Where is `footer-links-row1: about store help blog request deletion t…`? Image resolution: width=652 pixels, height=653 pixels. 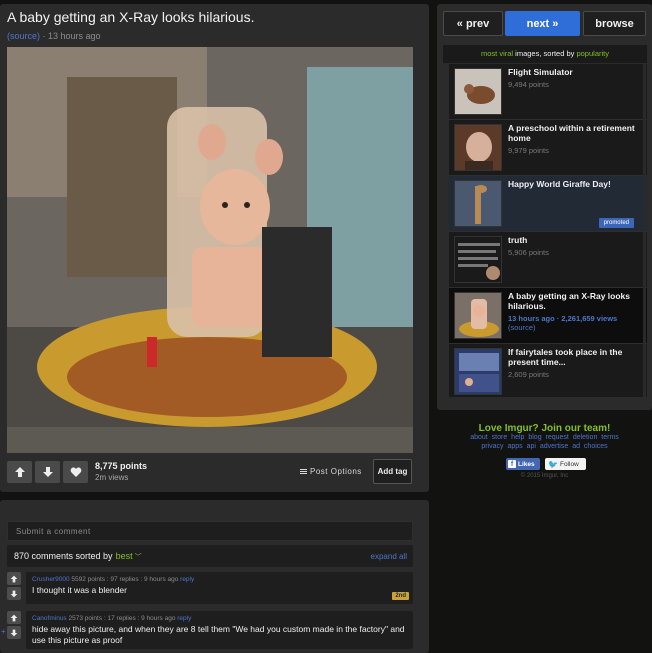
footer-links-row1: about store help blog request deletion t… is located at coordinates (544, 437).